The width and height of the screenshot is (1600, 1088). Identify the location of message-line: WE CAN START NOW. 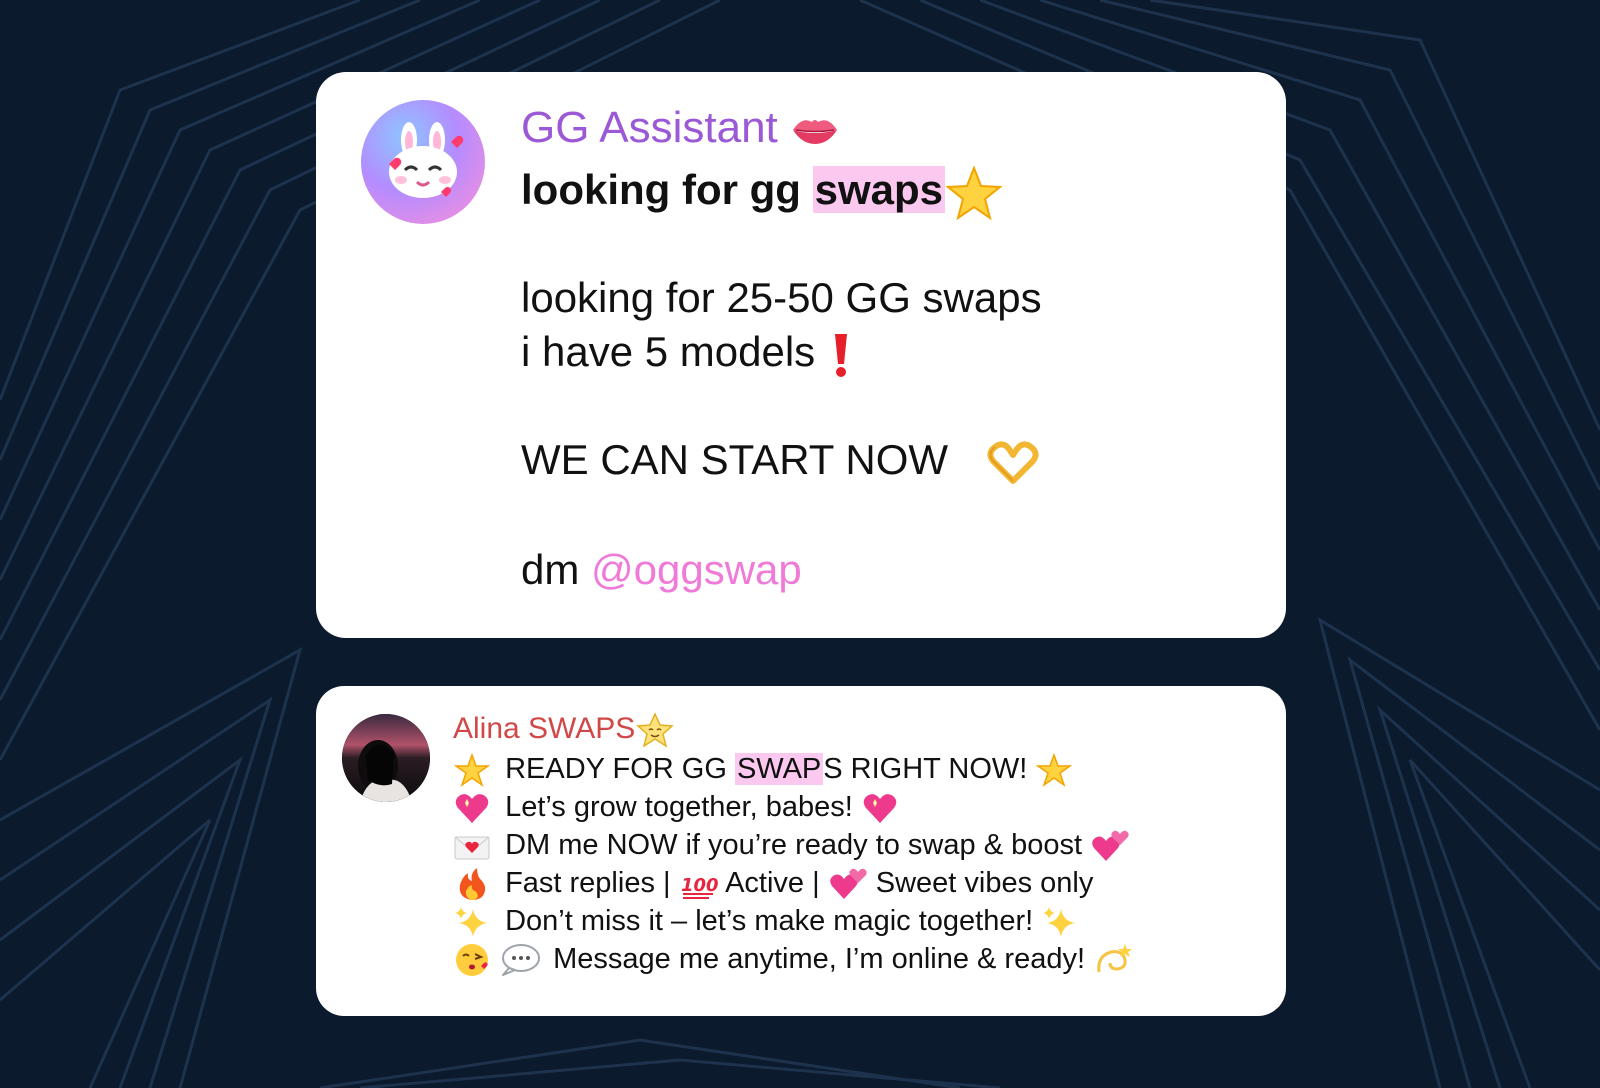
(781, 460).